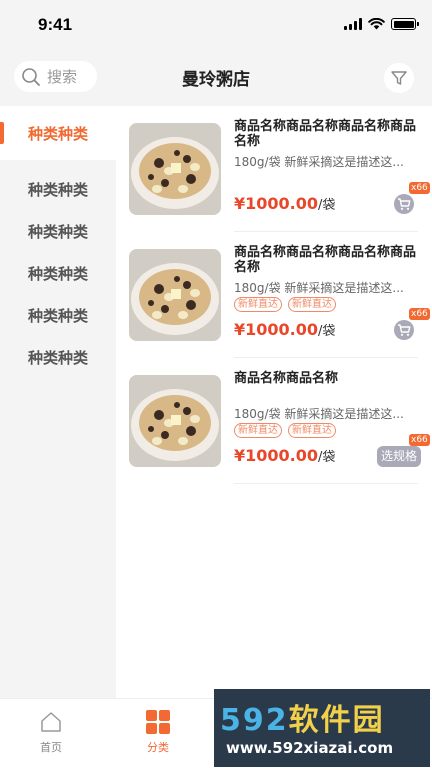 The height and width of the screenshot is (768, 432). I want to click on wifi-icon, so click(376, 24).